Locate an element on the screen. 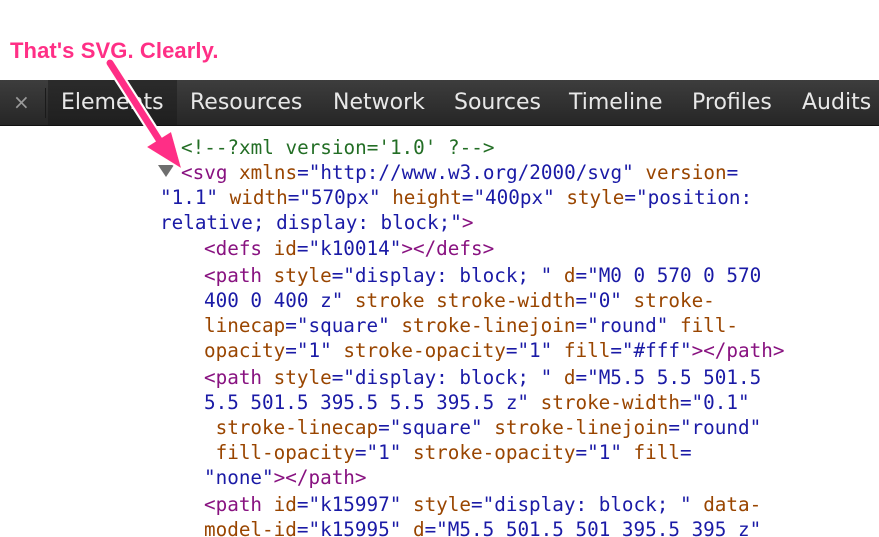 Image resolution: width=879 pixels, height=537 pixels. annotation-caption: That's SVG. Clearly. is located at coordinates (114, 50).